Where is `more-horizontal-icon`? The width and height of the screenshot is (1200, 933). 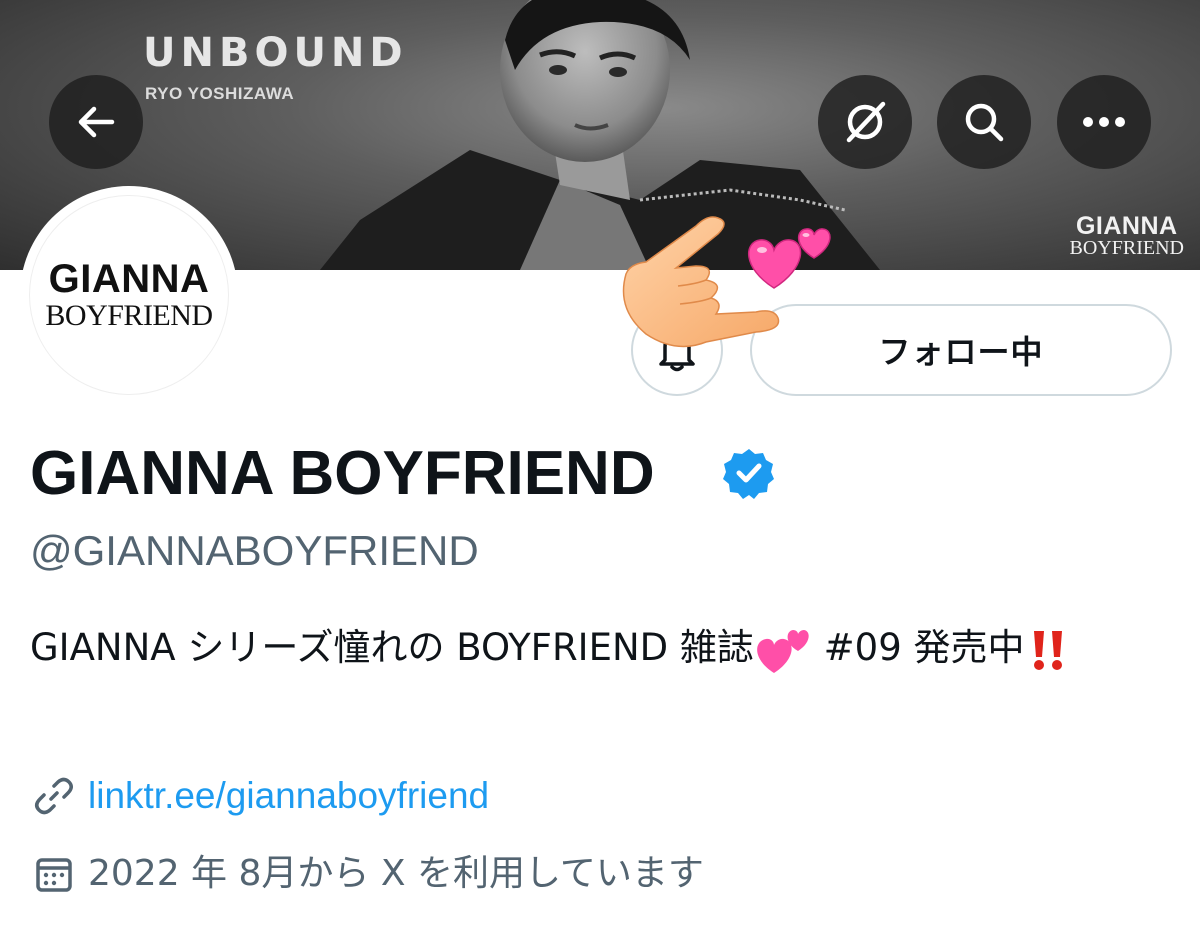
more-horizontal-icon is located at coordinates (1104, 122).